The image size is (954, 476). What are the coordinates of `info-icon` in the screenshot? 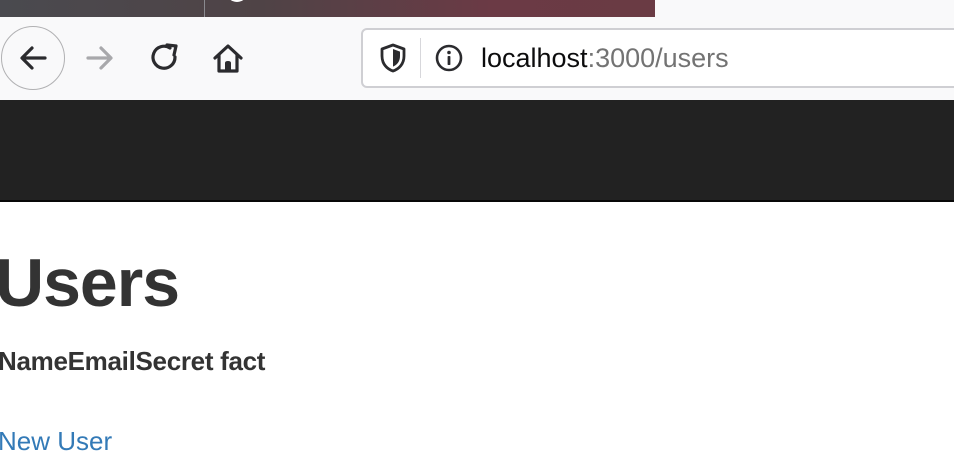 It's located at (449, 58).